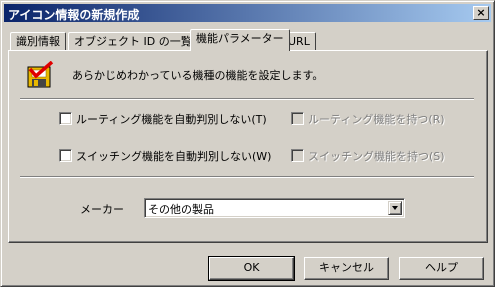 The image size is (495, 287). I want to click on switching-auto-detect-checkbox, so click(65, 155).